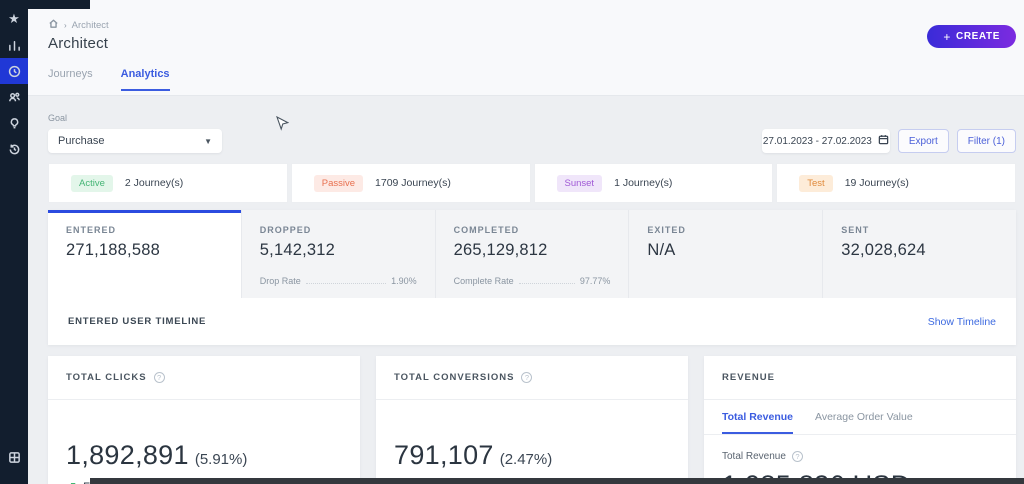 The width and height of the screenshot is (1024, 484). I want to click on stat-value: 265,129,812, so click(500, 250).